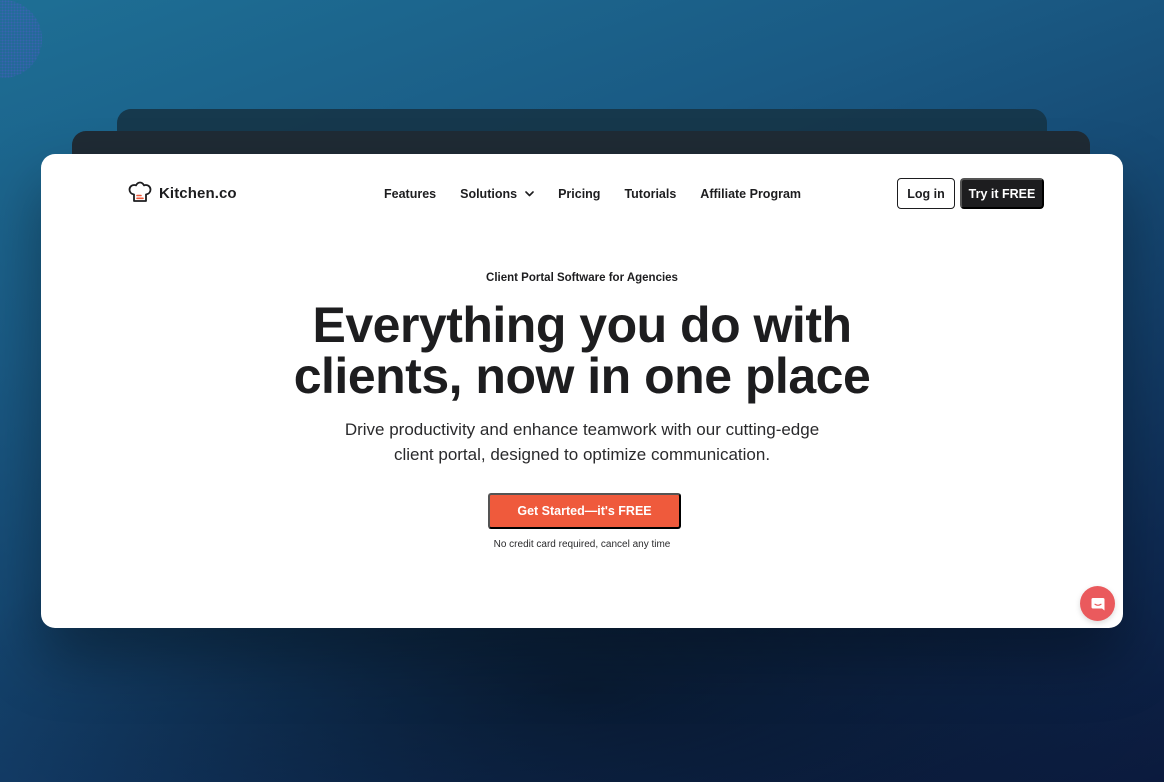  Describe the element at coordinates (584, 511) in the screenshot. I see `get-started-button: Get Started—it's FREE` at that location.